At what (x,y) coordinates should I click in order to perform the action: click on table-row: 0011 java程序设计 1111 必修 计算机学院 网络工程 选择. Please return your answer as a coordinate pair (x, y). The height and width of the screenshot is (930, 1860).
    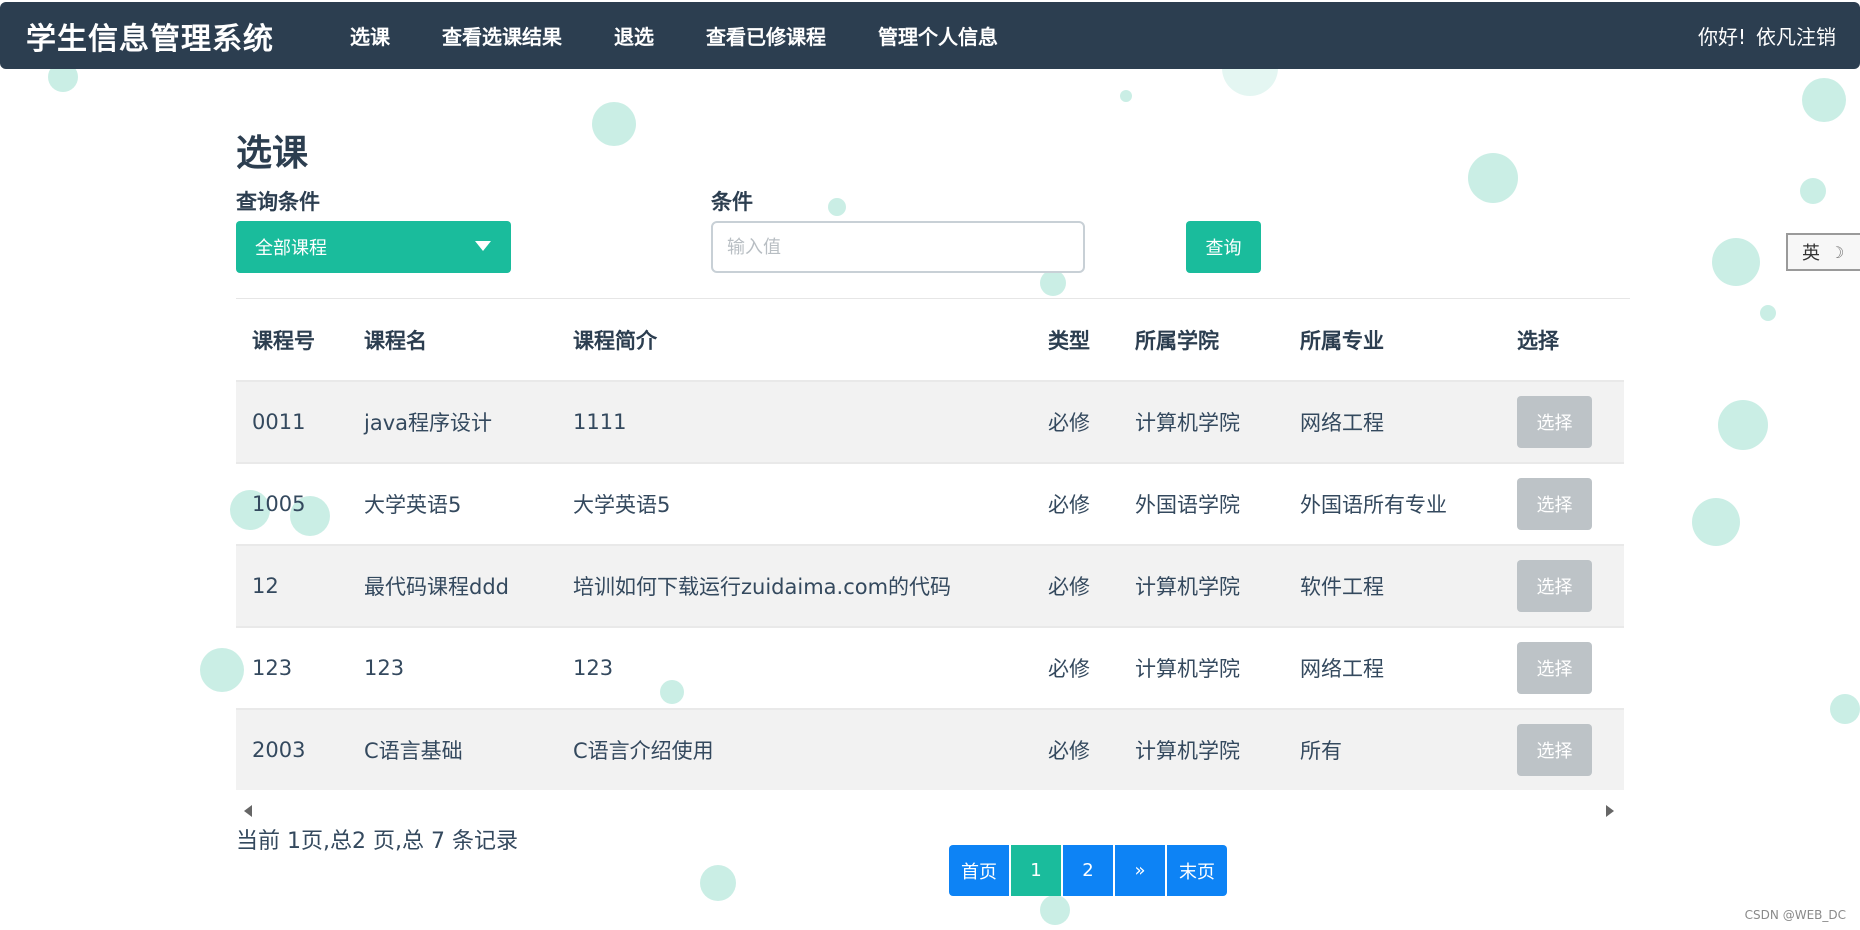
    Looking at the image, I should click on (930, 421).